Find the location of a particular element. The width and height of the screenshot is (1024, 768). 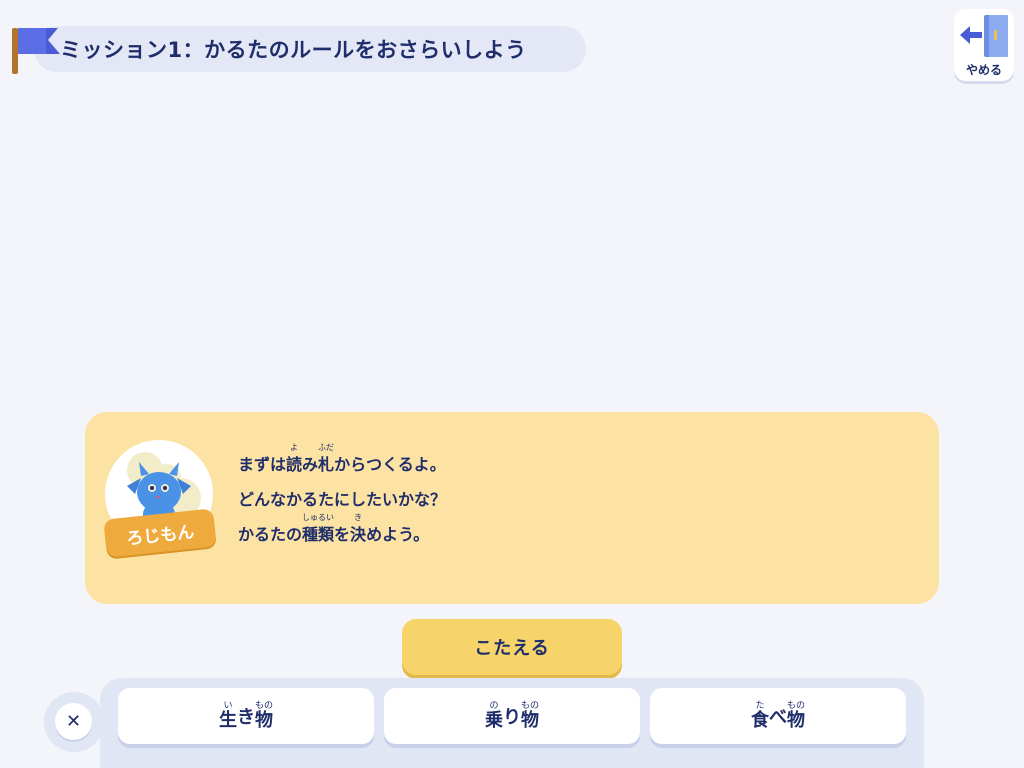

mission-title: ミッション1：かるたのルールをおさらいしよう is located at coordinates (310, 49).